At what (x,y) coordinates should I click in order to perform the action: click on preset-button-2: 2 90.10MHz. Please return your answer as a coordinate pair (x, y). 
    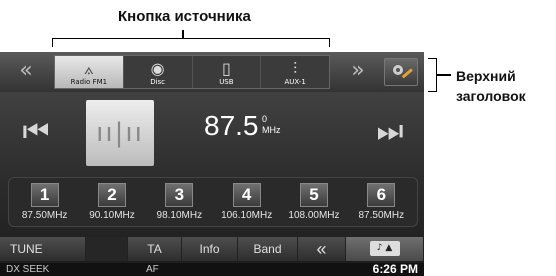
    Looking at the image, I should click on (112, 202).